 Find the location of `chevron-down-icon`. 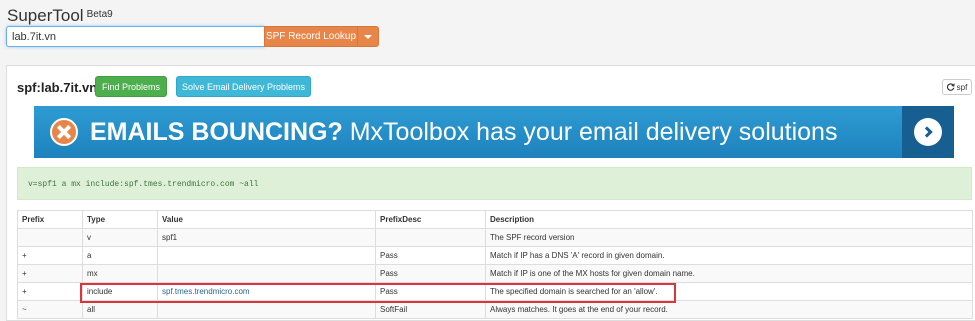

chevron-down-icon is located at coordinates (368, 36).